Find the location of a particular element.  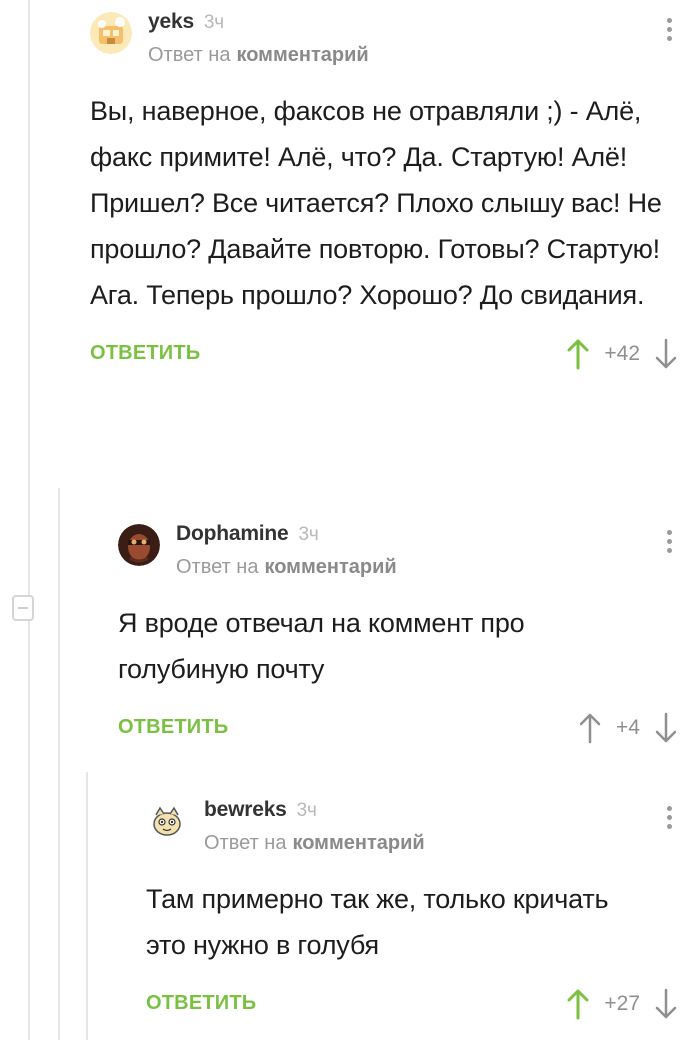

comment-actions: ОТВЕТИТЬ +42 is located at coordinates (395, 356).